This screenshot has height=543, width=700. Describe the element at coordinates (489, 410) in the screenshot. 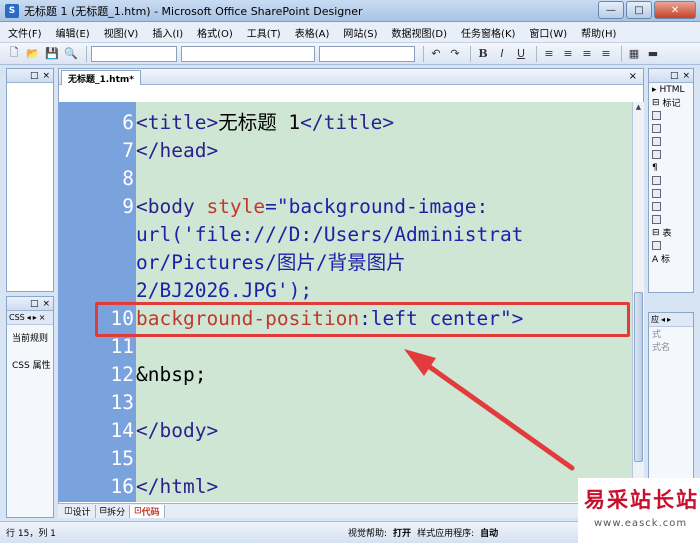

I see `annotation-arrow-icon` at that location.